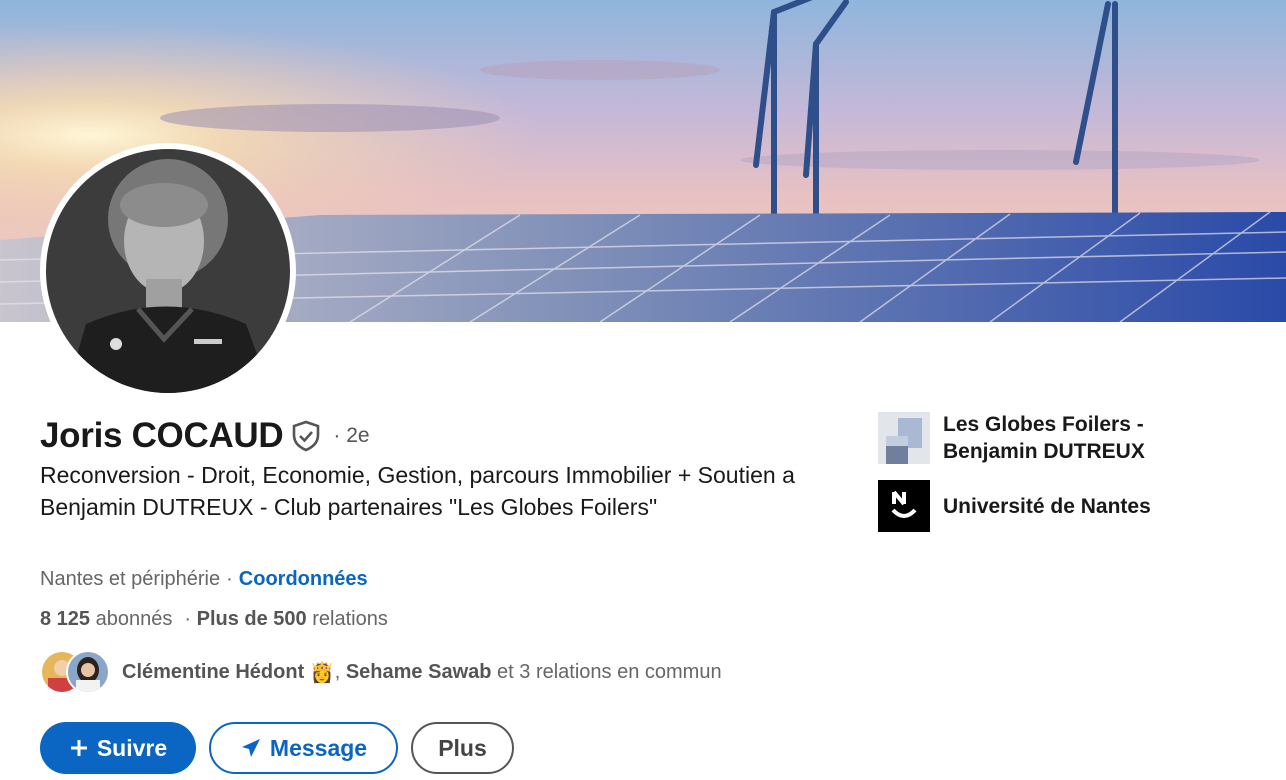 This screenshot has width=1286, height=780. Describe the element at coordinates (168, 271) in the screenshot. I see `profile-avatar` at that location.